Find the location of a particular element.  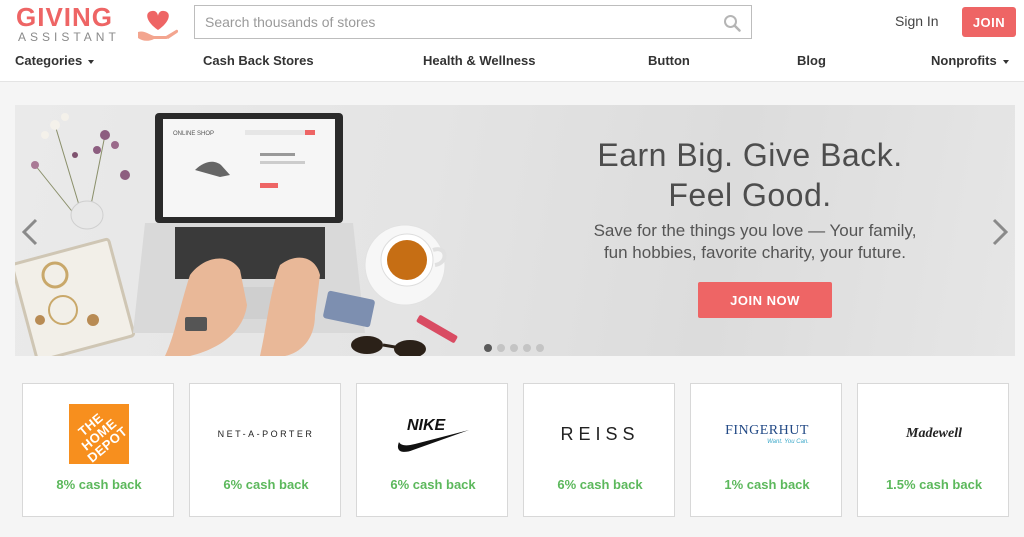

fingerhut-tagline: Want. You Can. is located at coordinates (788, 442).